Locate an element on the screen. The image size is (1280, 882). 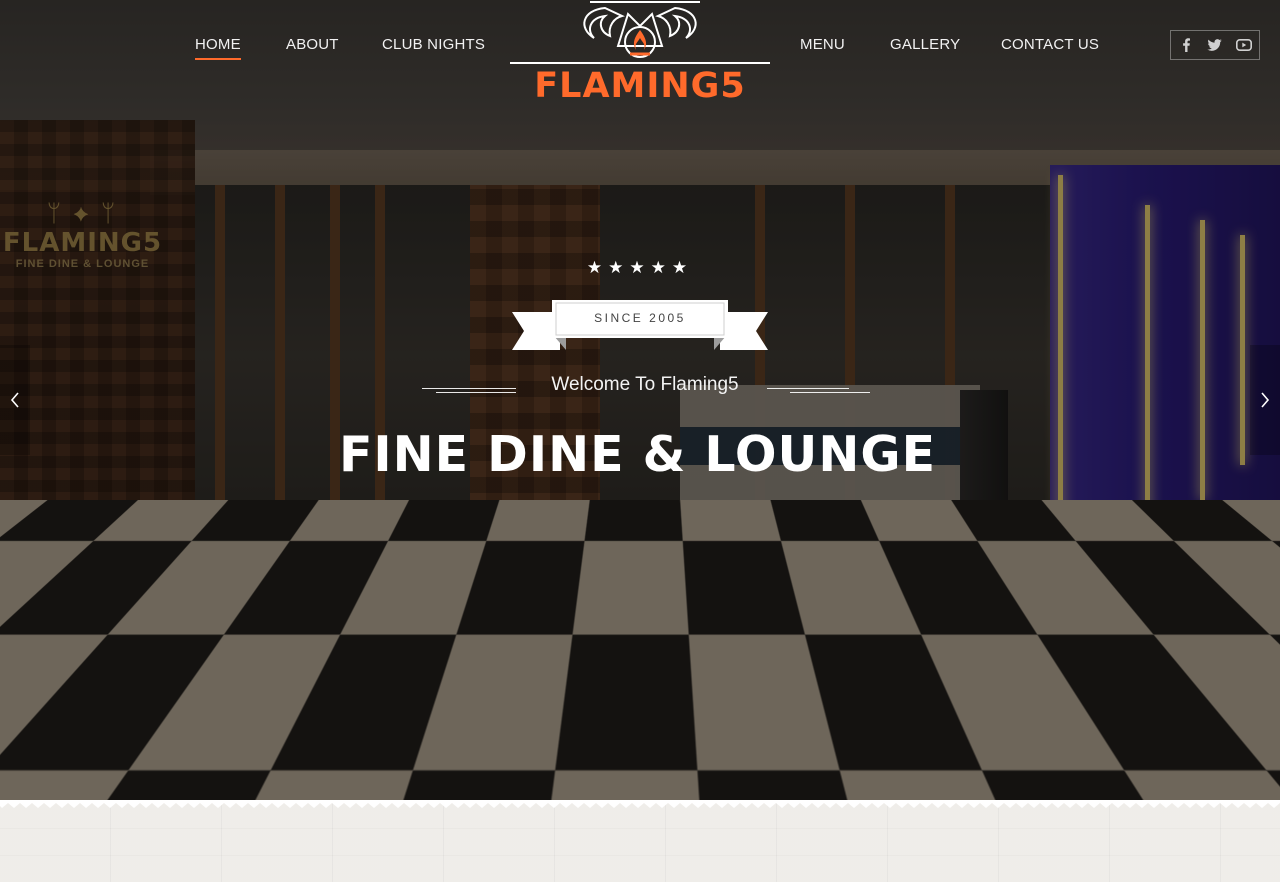
chevron-left-icon is located at coordinates (14, 400).